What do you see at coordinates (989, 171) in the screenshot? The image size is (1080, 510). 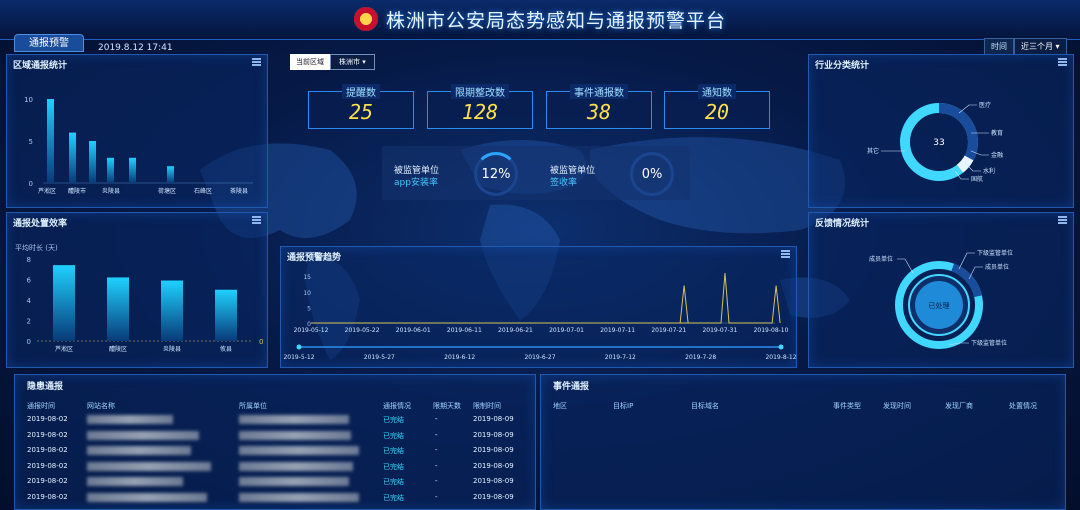 I see `donut-label: 水利` at bounding box center [989, 171].